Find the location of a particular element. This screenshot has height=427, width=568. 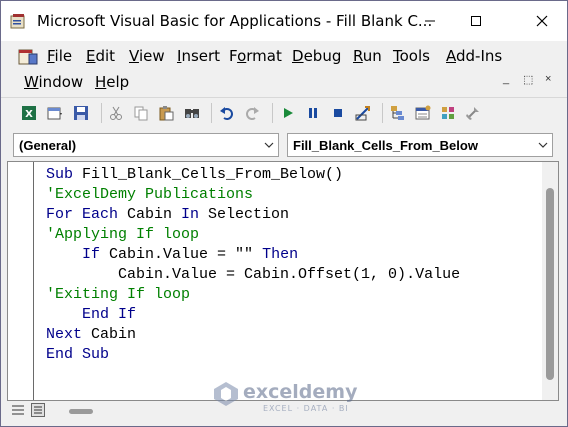

minimize-button is located at coordinates (430, 21).